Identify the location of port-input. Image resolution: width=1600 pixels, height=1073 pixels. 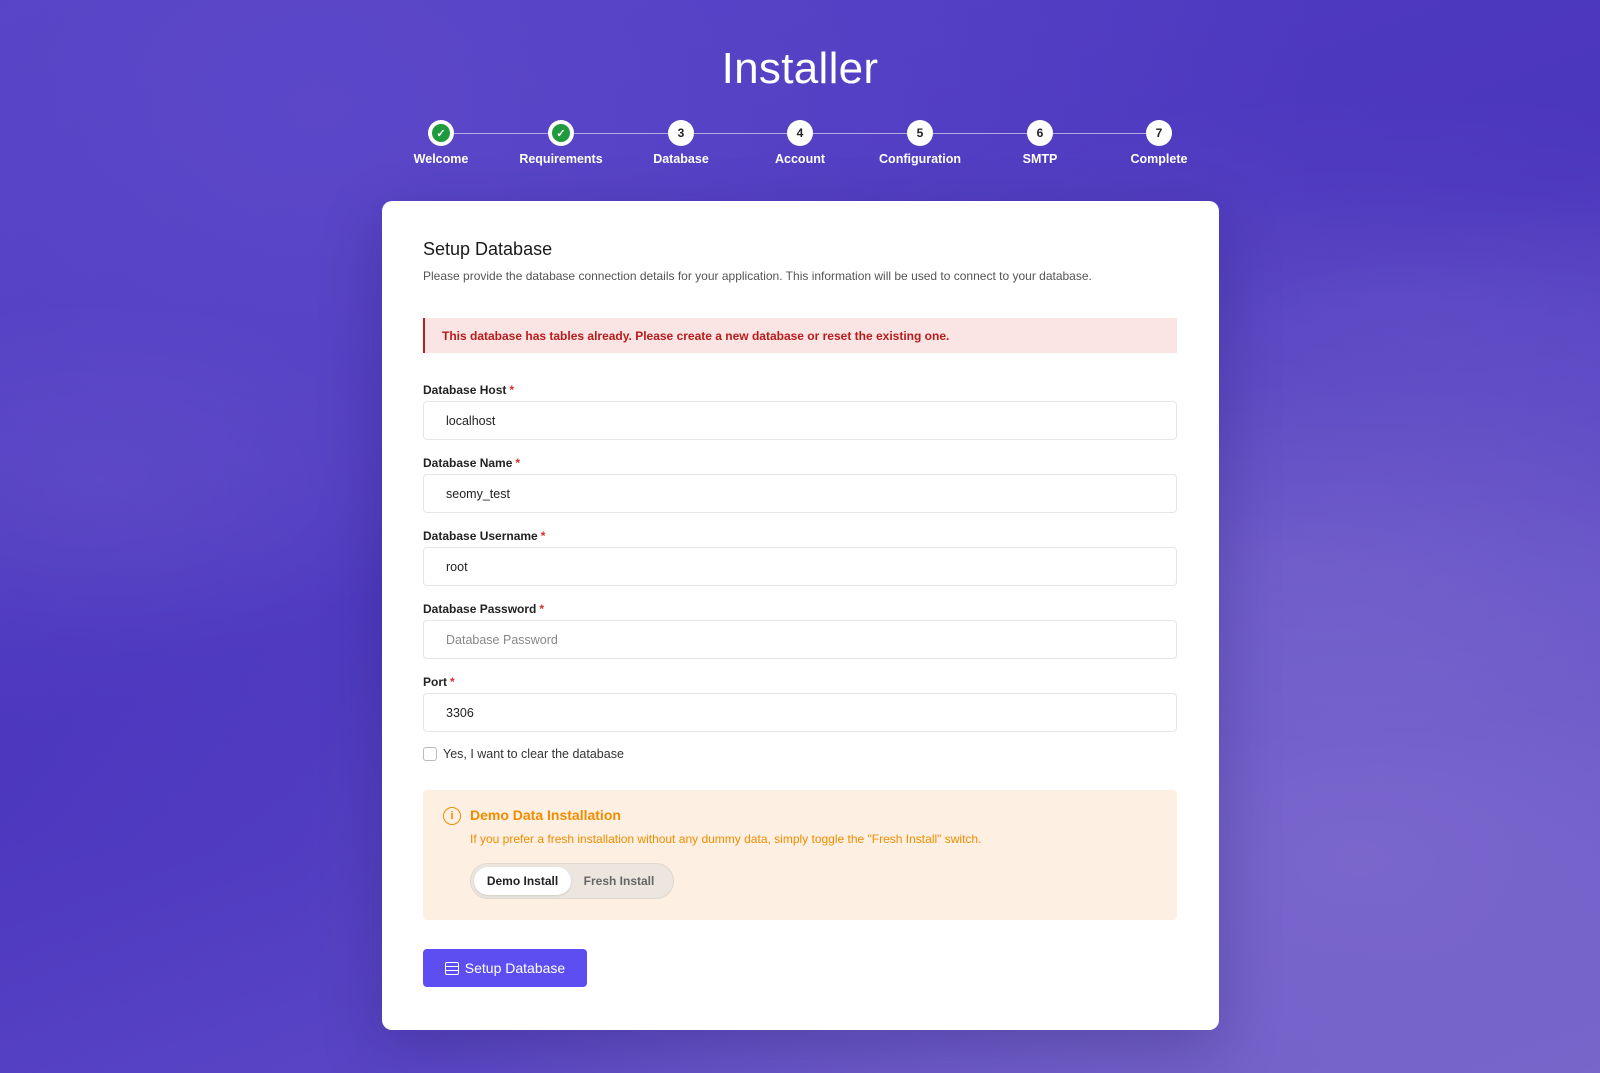
(800, 712).